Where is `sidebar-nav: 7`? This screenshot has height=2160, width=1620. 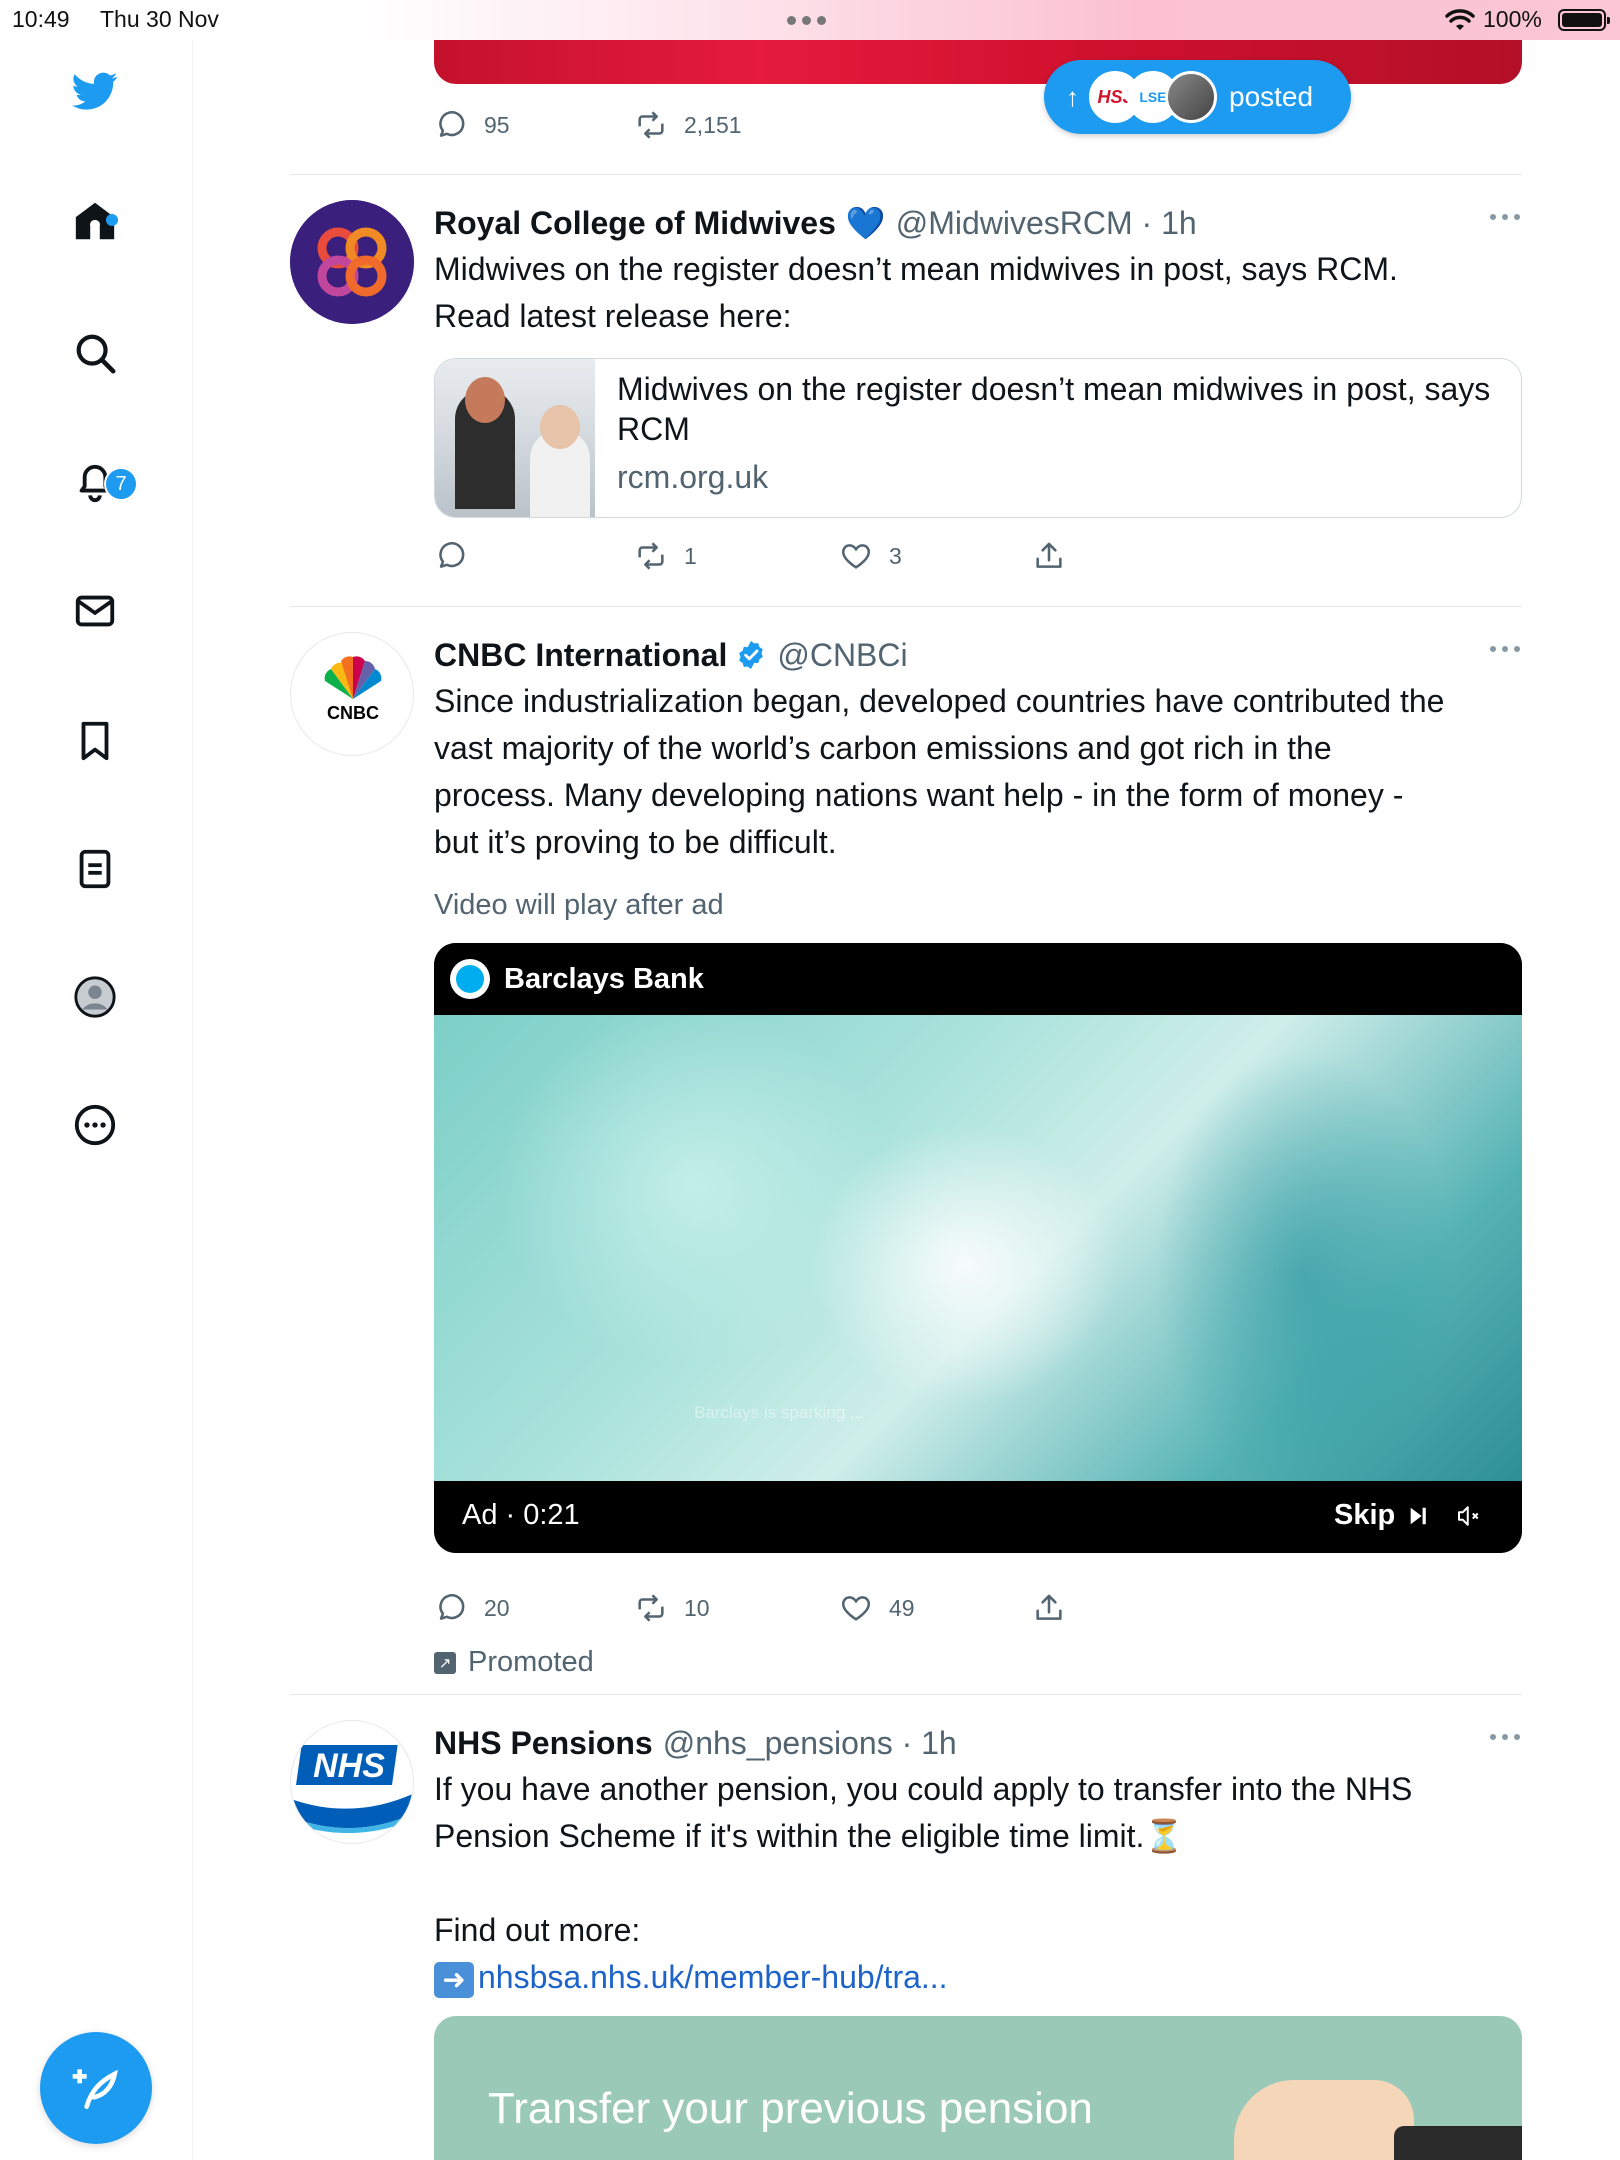 sidebar-nav: 7 is located at coordinates (96, 1100).